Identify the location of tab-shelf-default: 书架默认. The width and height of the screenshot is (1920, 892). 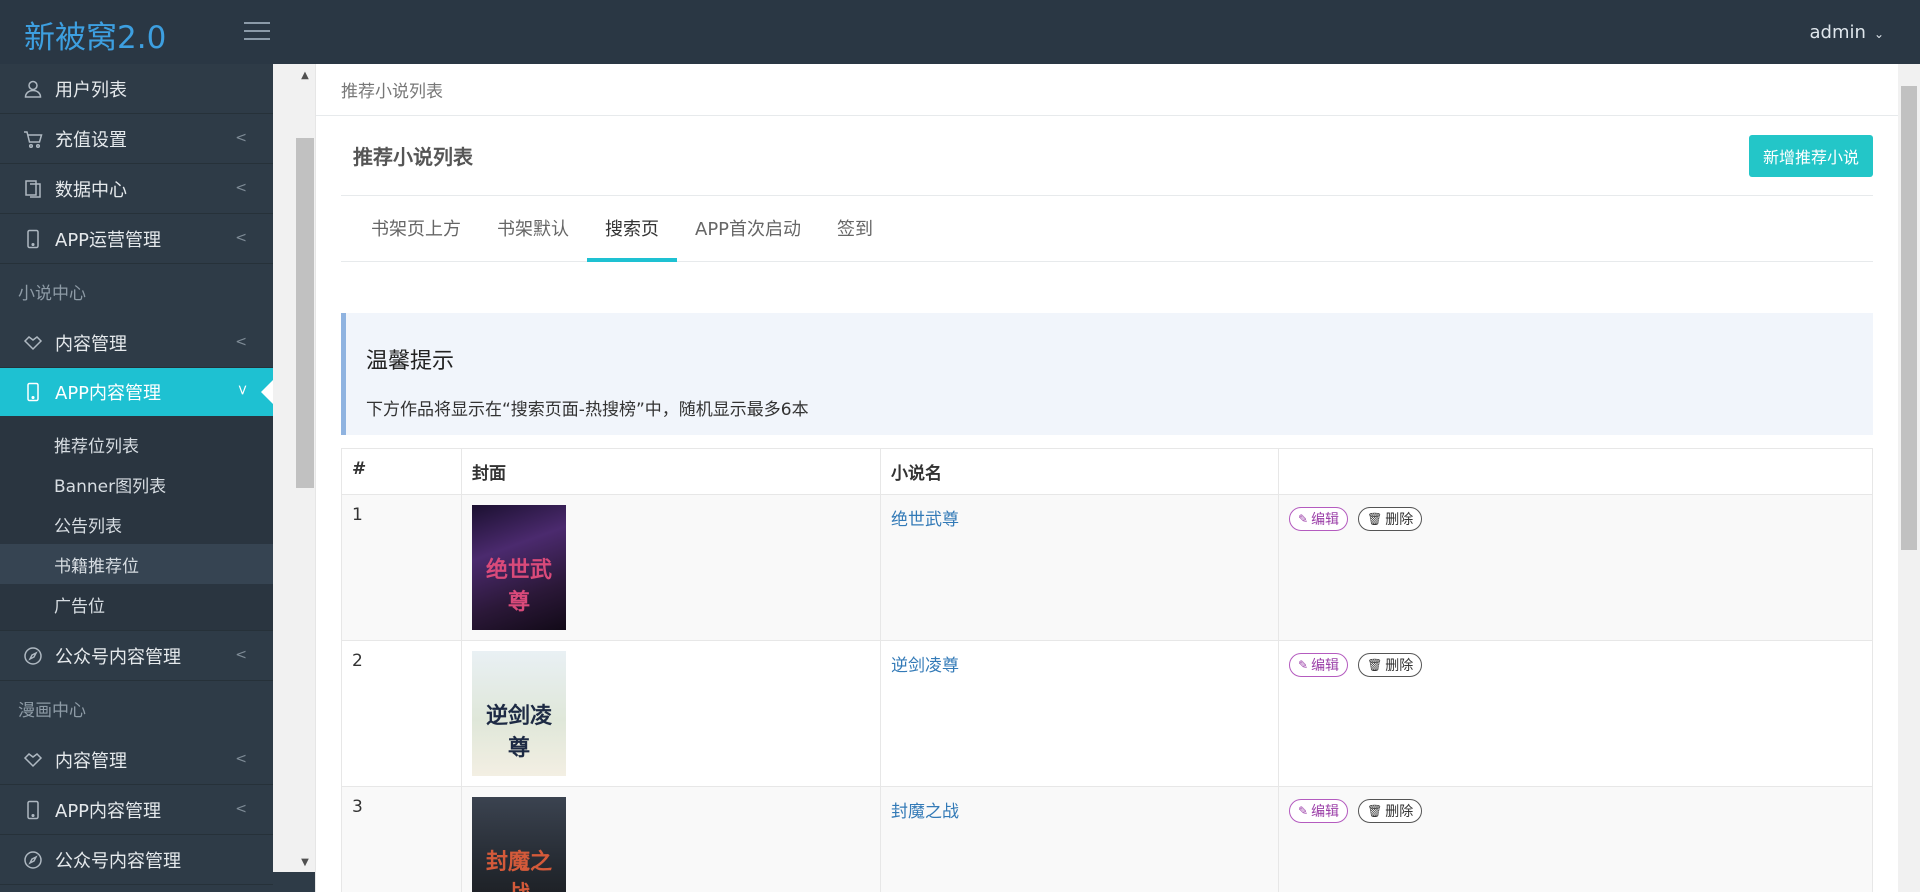
(533, 228).